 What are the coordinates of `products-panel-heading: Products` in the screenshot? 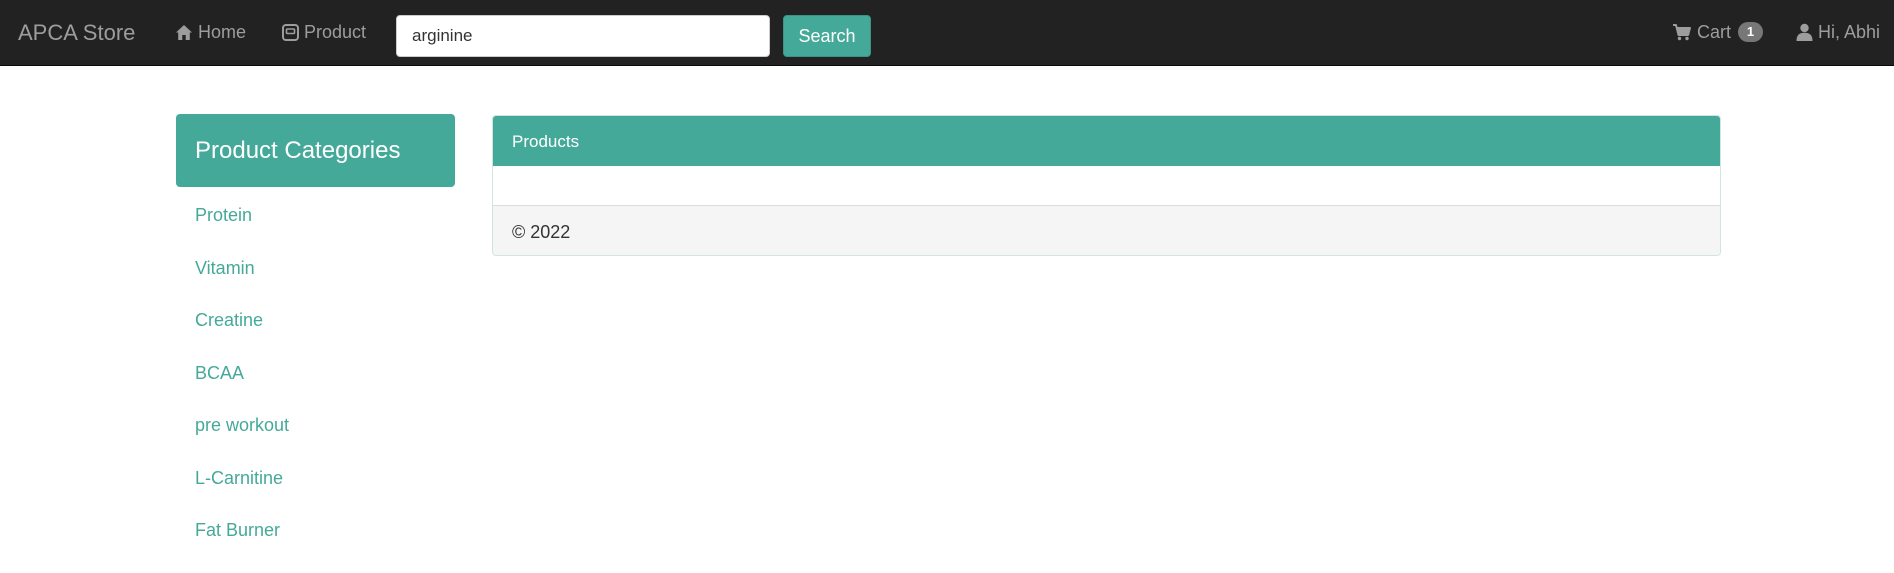 It's located at (1106, 141).